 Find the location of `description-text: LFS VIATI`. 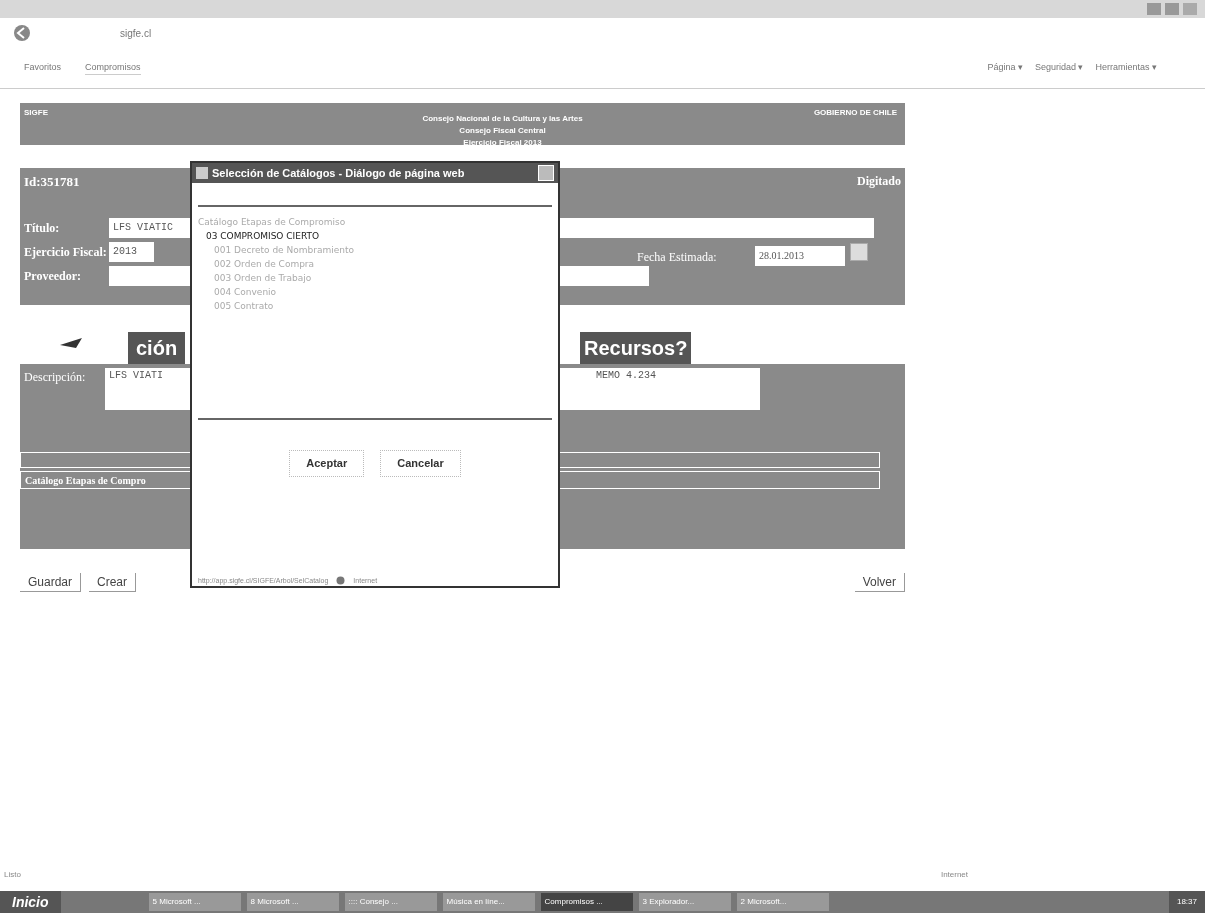

description-text: LFS VIATI is located at coordinates (136, 376).